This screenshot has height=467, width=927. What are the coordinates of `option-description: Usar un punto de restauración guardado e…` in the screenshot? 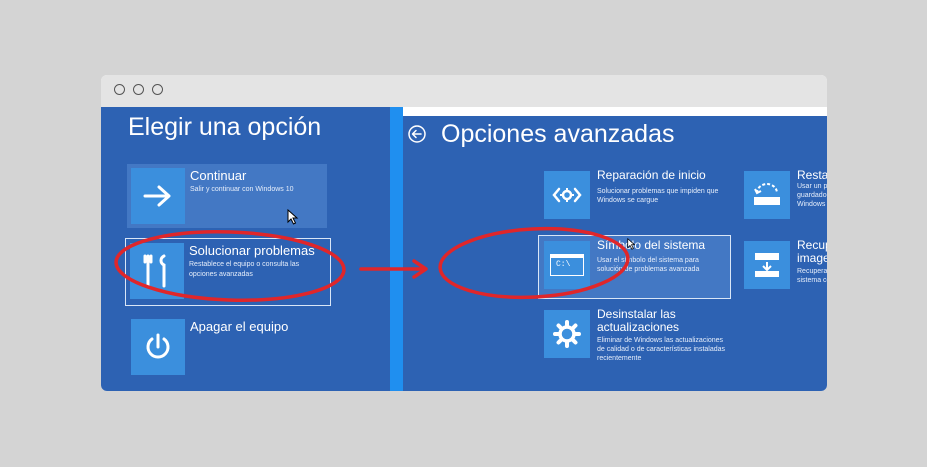 It's located at (812, 195).